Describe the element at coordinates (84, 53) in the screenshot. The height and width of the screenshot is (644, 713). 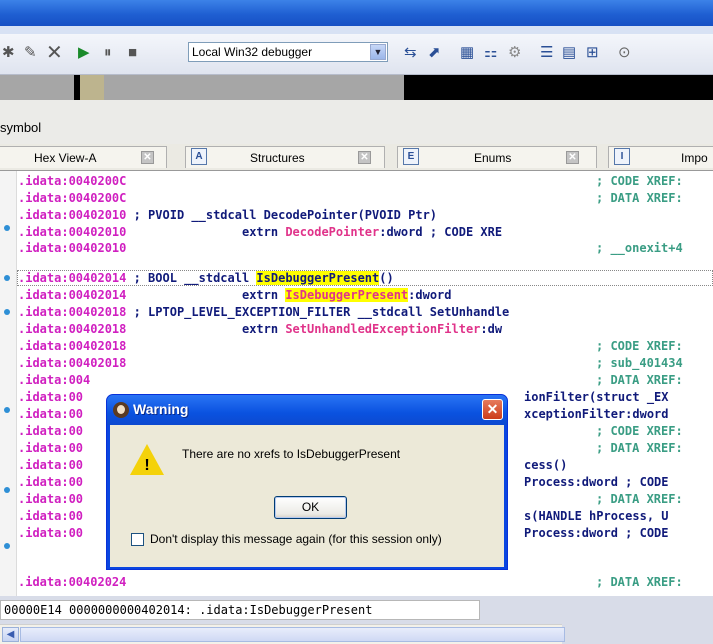
I see `play-icon: ▶` at that location.